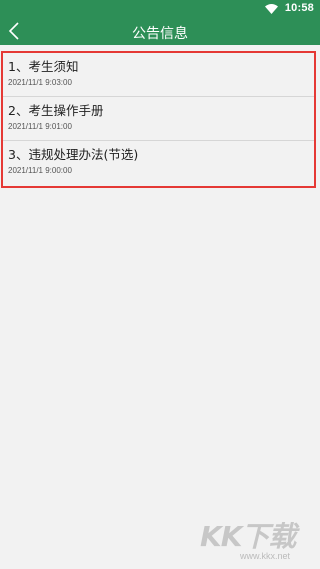  What do you see at coordinates (248, 536) in the screenshot?
I see `watermark-logo: KK下载` at bounding box center [248, 536].